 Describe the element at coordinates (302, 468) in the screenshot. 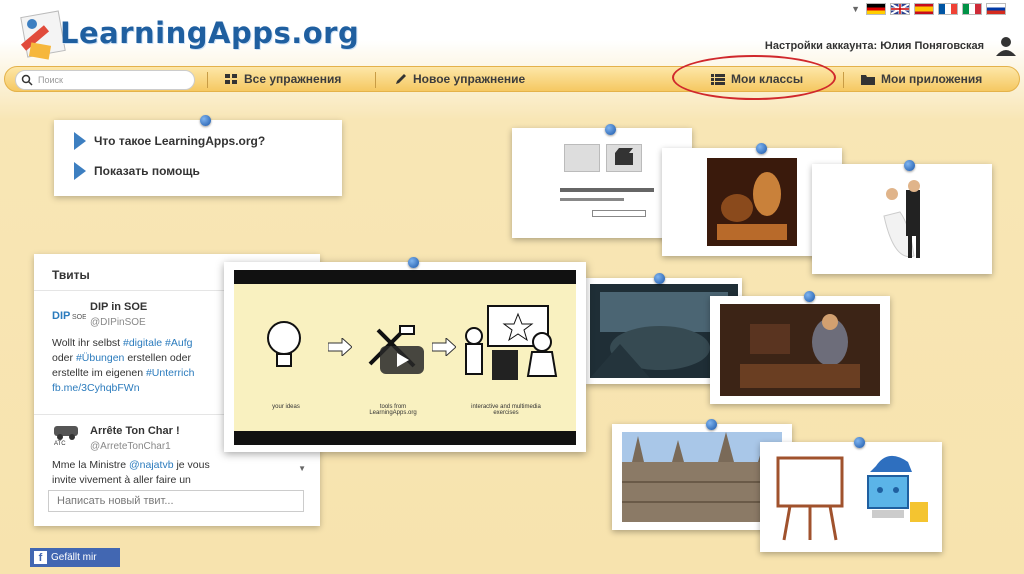

I see `scroll-down-icon: ▼` at that location.